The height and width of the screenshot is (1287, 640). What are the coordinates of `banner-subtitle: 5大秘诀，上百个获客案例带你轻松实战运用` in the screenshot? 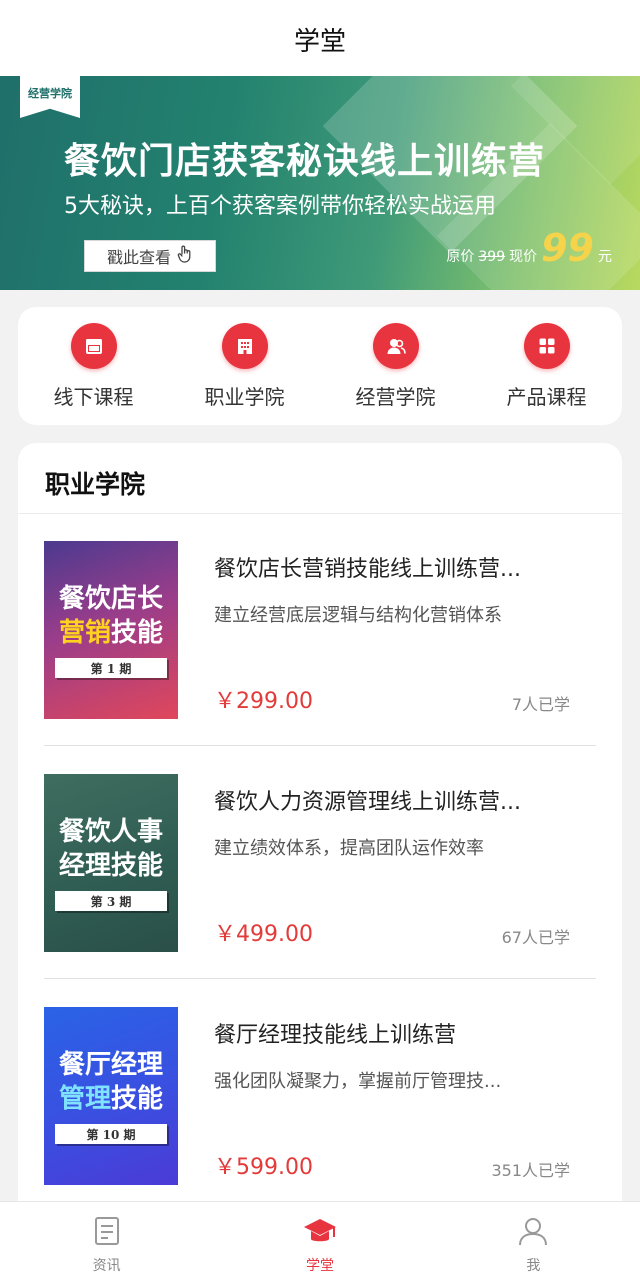 It's located at (280, 206).